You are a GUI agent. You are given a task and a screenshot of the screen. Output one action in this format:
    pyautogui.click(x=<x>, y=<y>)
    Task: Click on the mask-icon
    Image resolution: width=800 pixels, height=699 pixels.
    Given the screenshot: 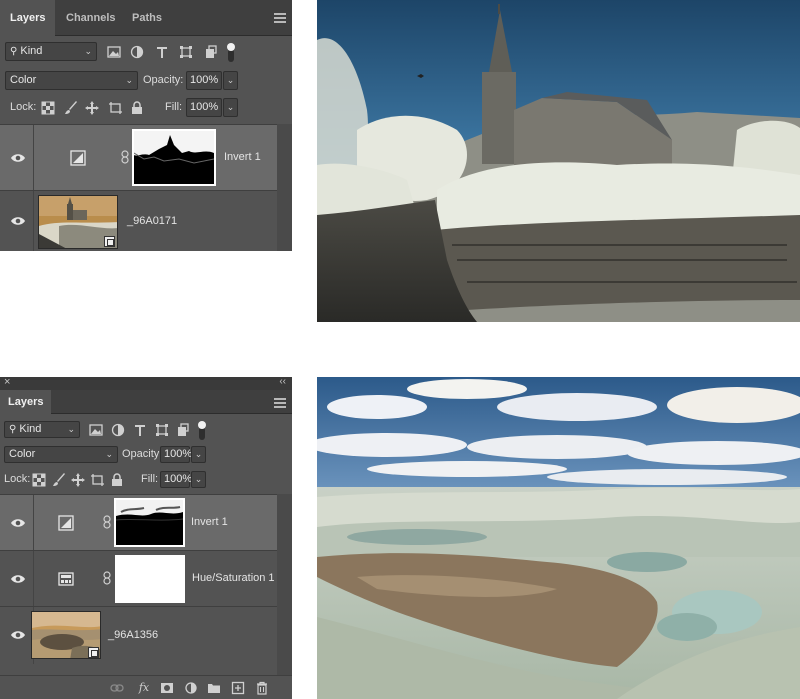 What is the action you would take?
    pyautogui.click(x=167, y=688)
    